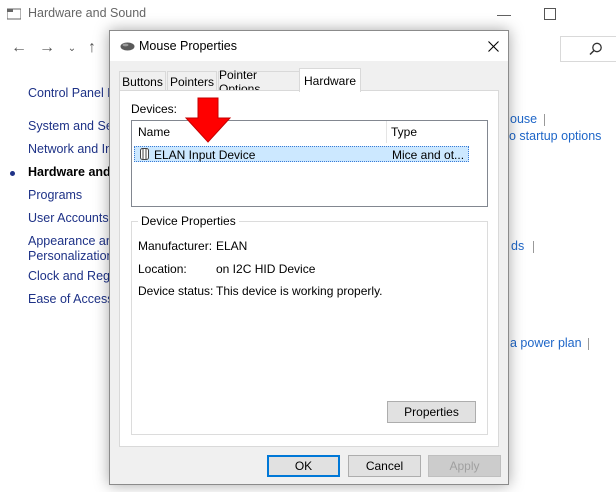 This screenshot has height=492, width=616. What do you see at coordinates (74, 241) in the screenshot?
I see `side-link-appearance: Appearance and` at bounding box center [74, 241].